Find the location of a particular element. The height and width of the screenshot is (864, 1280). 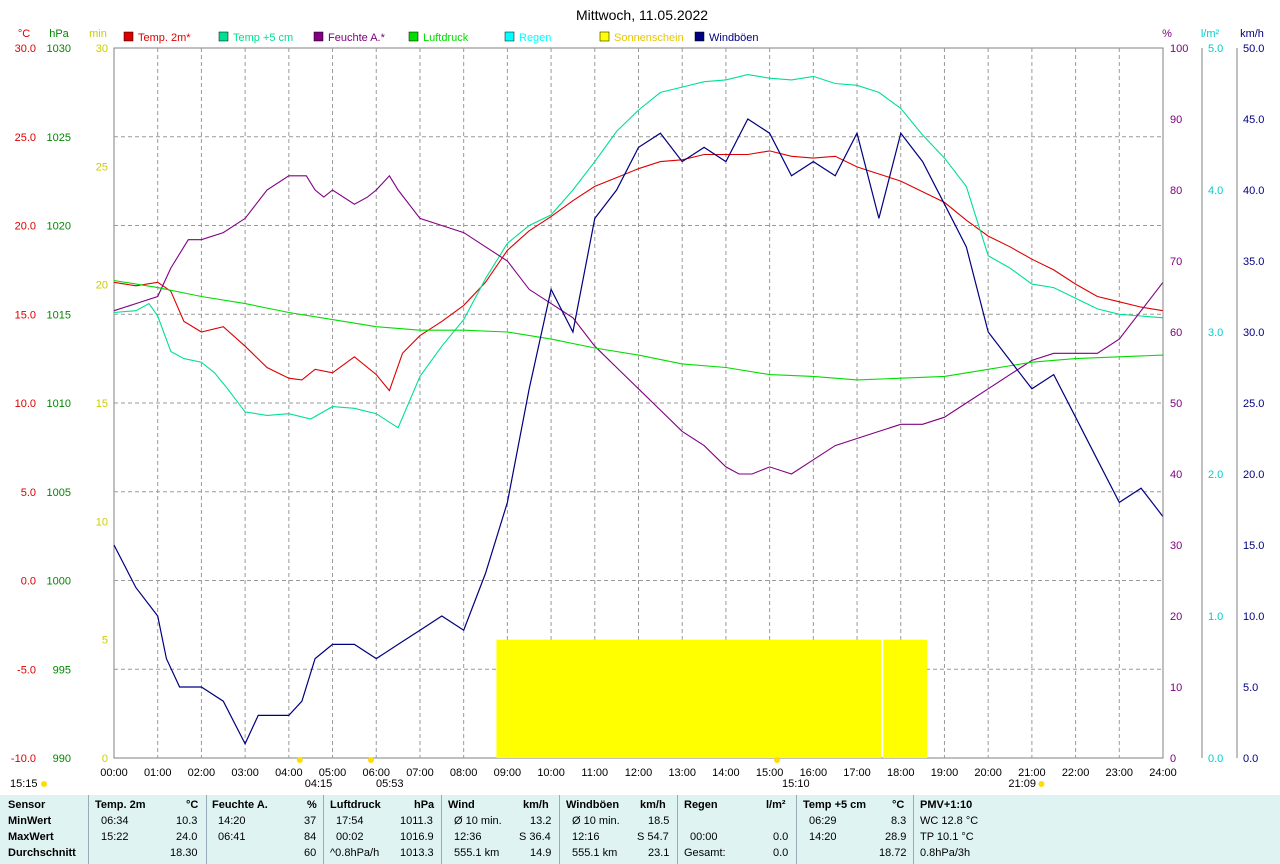

legend-label: Temp. 2m* is located at coordinates (164, 38).